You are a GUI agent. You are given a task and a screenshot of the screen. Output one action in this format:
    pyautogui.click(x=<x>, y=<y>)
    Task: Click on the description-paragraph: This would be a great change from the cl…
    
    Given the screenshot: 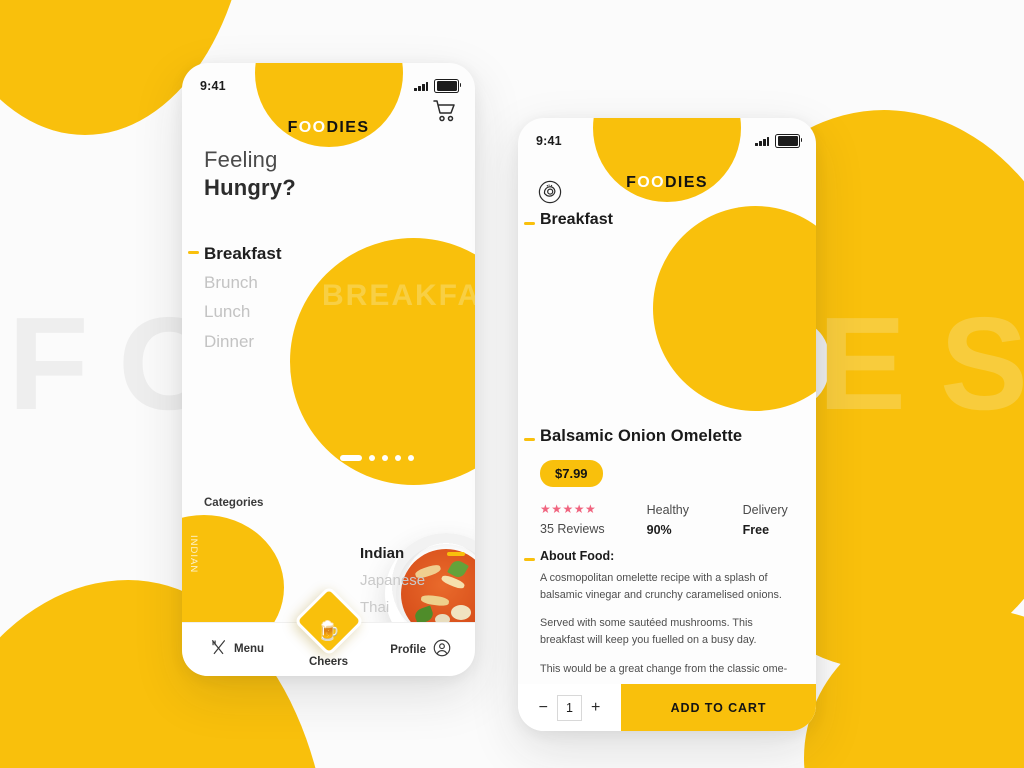 What is the action you would take?
    pyautogui.click(x=664, y=668)
    